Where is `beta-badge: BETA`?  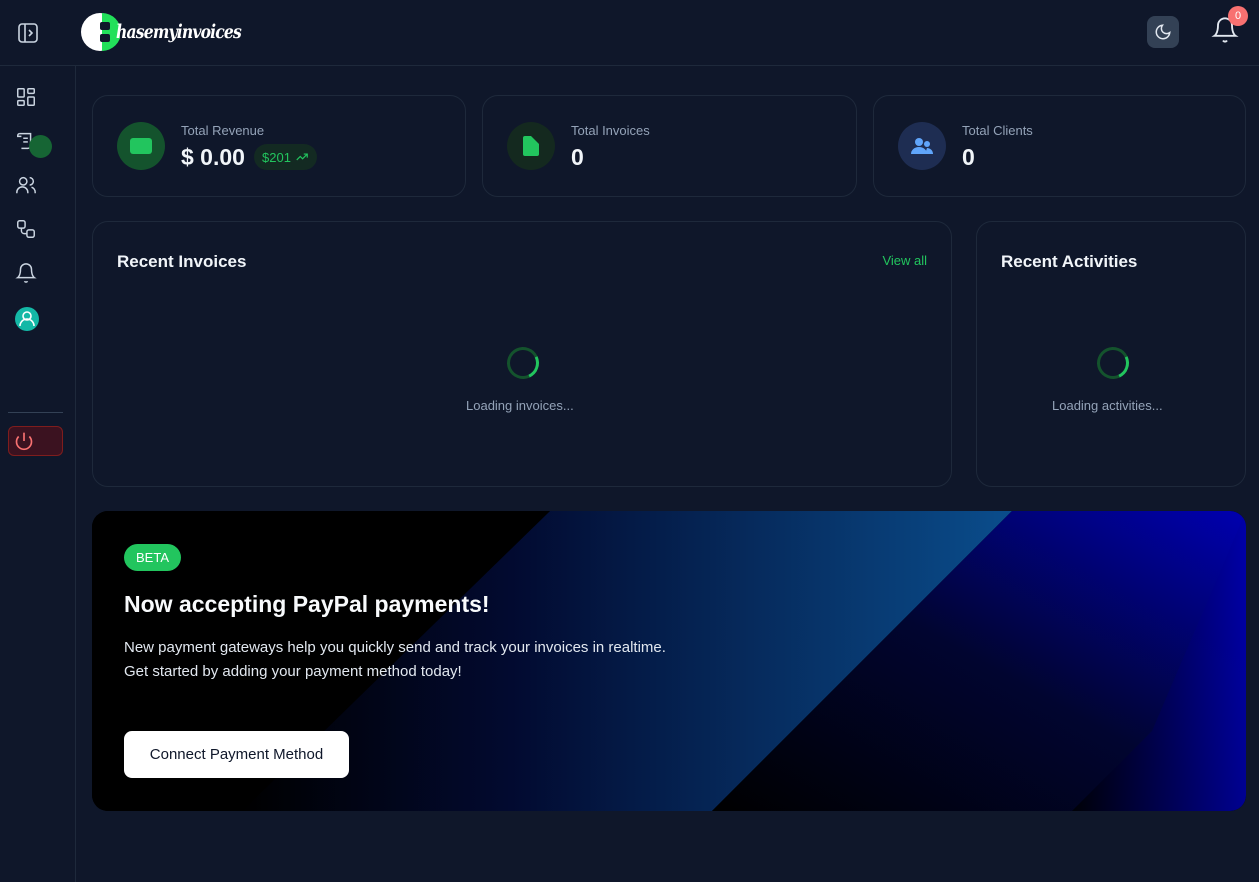 beta-badge: BETA is located at coordinates (152, 557).